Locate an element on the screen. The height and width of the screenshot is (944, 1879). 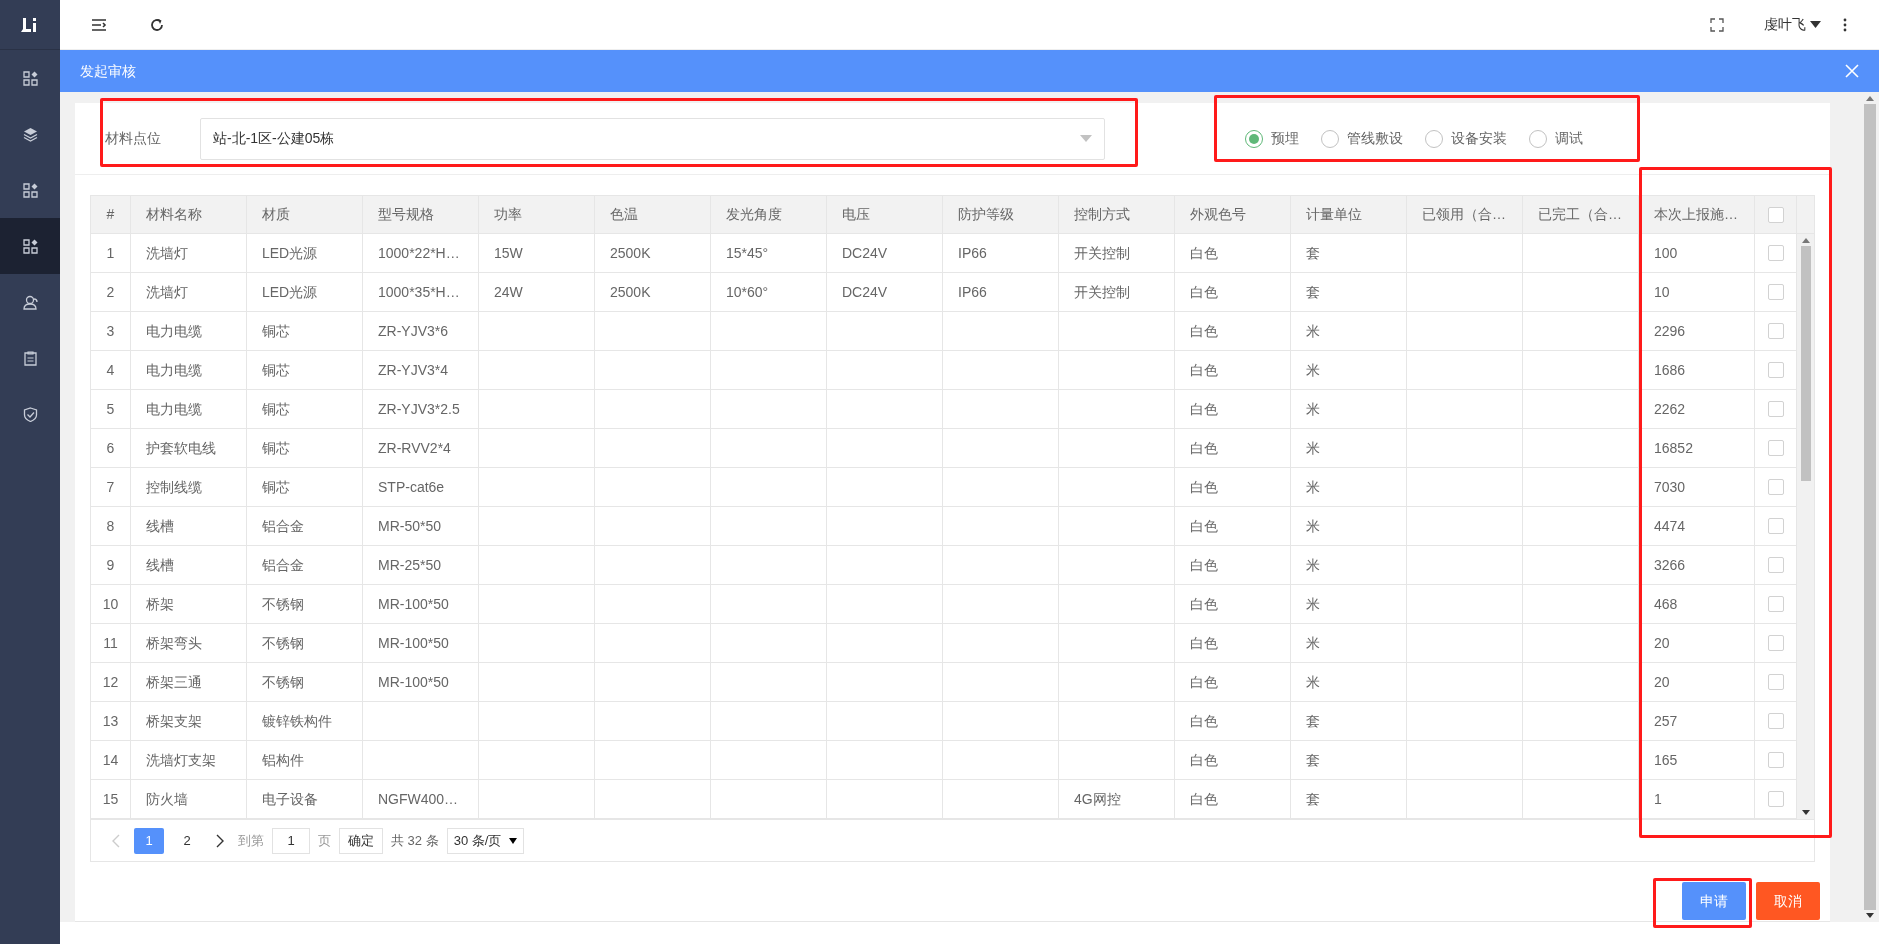
table-cell-text: ZR-YJV3*2.5 is located at coordinates (419, 409).